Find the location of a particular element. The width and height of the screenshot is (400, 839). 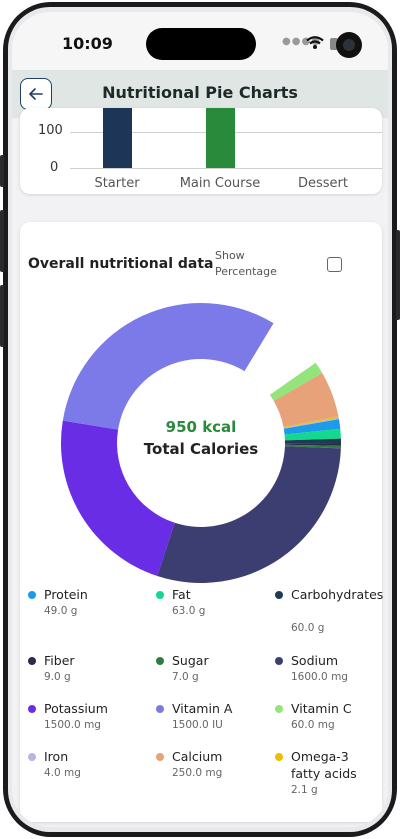

x-tick-label: Main Course is located at coordinates (220, 183).